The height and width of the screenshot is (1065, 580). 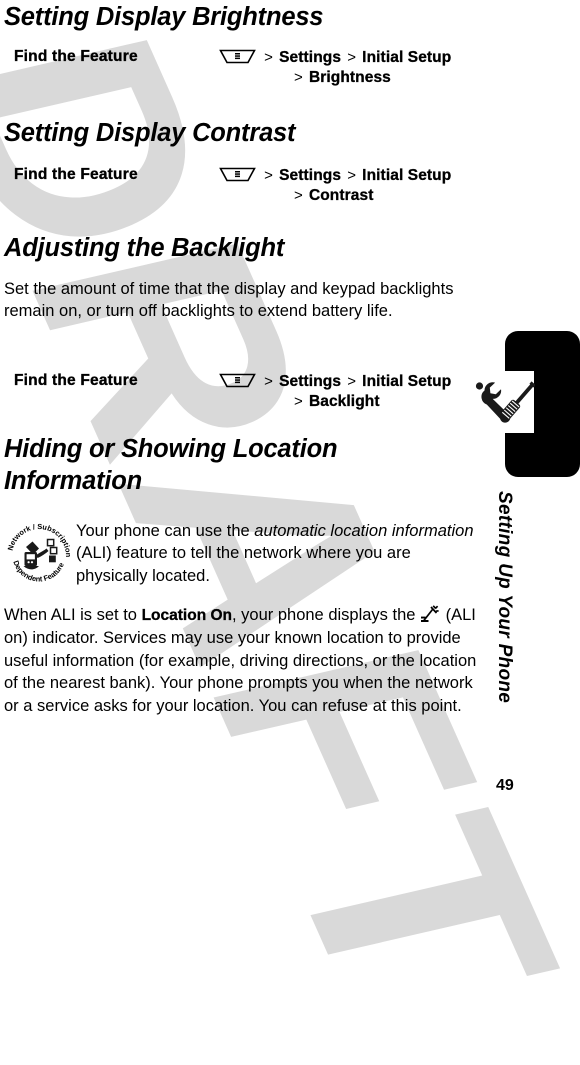 What do you see at coordinates (38, 571) in the screenshot?
I see `svg-text: Dependent Feature` at bounding box center [38, 571].